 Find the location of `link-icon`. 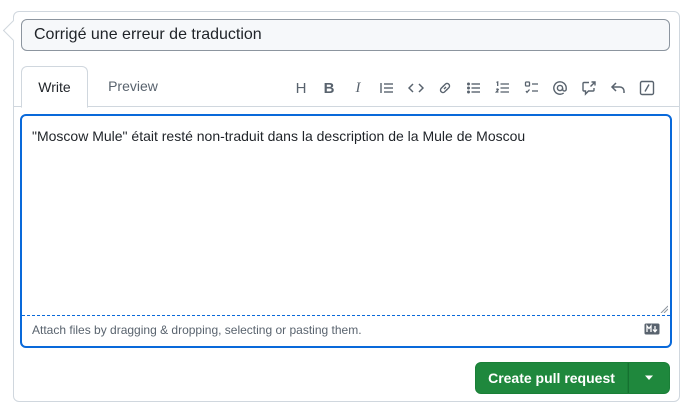

link-icon is located at coordinates (445, 88).